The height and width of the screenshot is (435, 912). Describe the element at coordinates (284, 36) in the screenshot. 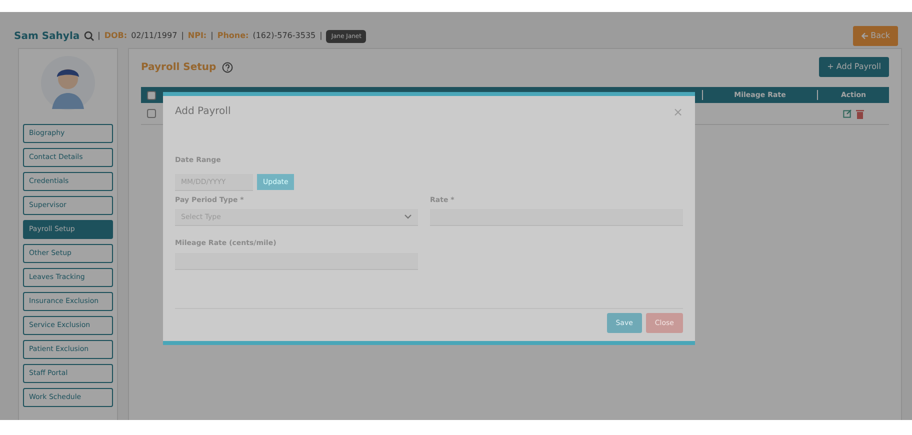

I see `field-value: (162)-576-3535` at that location.